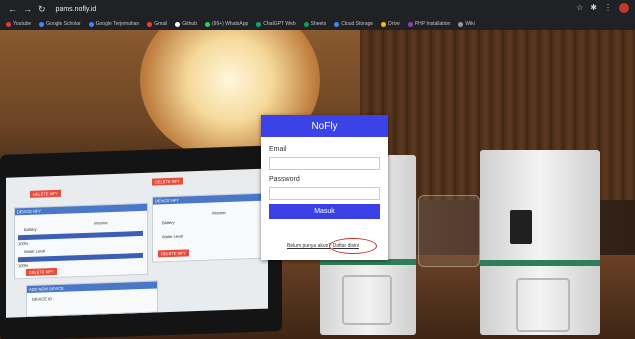 The height and width of the screenshot is (339, 635). What do you see at coordinates (276, 24) in the screenshot?
I see `bookmark-item: ChatGPT Web` at bounding box center [276, 24].